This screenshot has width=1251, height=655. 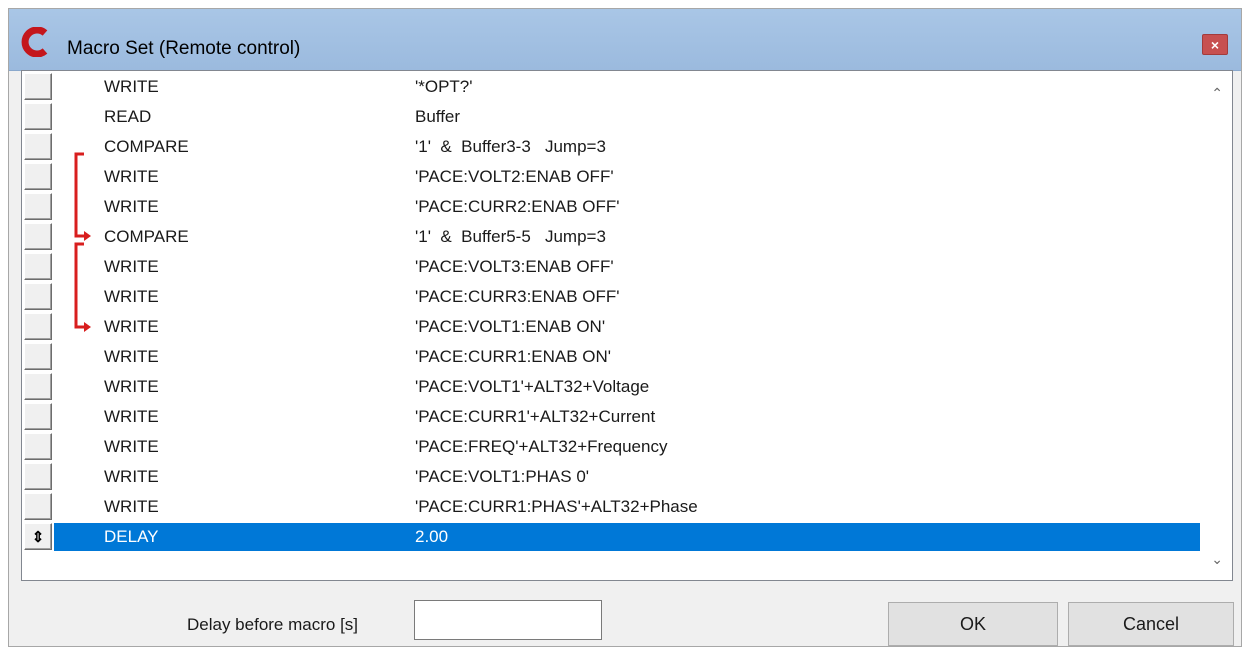 What do you see at coordinates (510, 236) in the screenshot?
I see `row-argument: '1' & Buffer5-5 Jump=3` at bounding box center [510, 236].